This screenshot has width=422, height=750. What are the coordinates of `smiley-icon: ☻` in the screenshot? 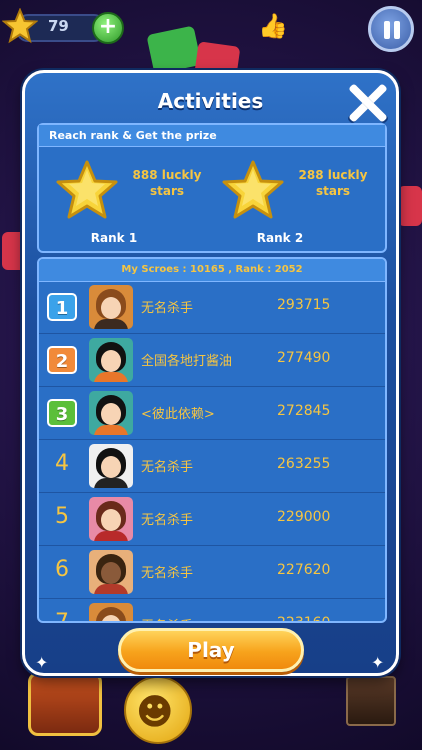 It's located at (158, 710).